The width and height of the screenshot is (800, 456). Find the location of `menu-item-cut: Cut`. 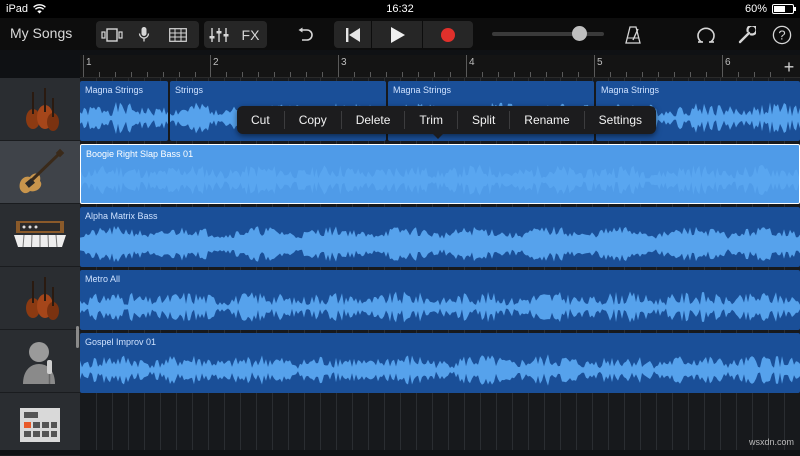

menu-item-cut: Cut is located at coordinates (260, 120).